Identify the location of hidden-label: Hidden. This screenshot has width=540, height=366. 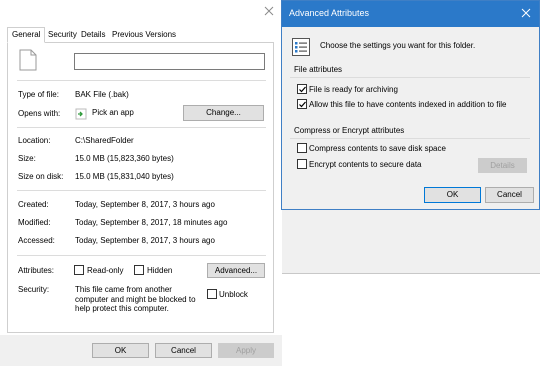
(160, 270).